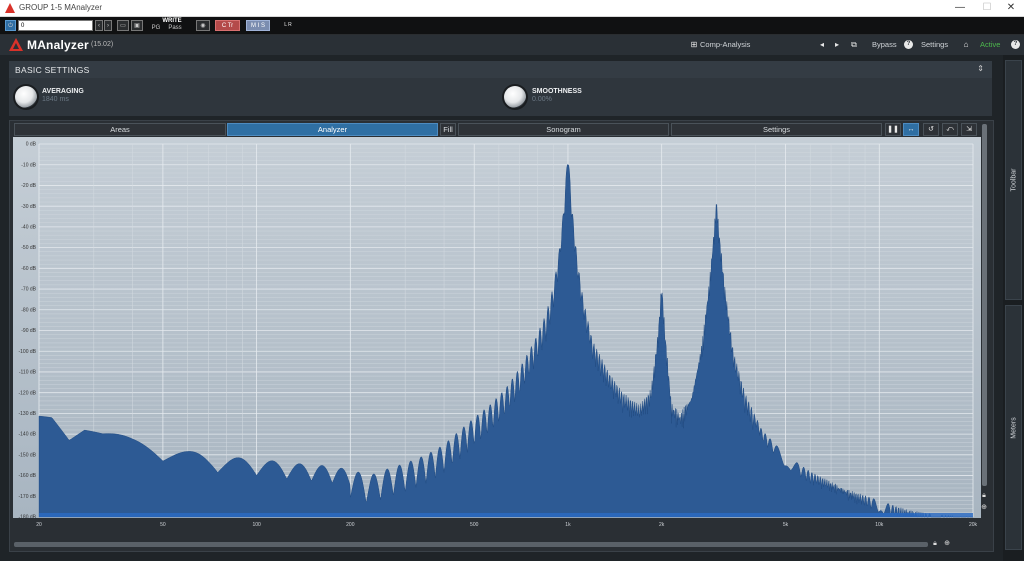 The width and height of the screenshot is (1024, 561). What do you see at coordinates (172, 21) in the screenshot?
I see `automation-write-label: WRITE` at bounding box center [172, 21].